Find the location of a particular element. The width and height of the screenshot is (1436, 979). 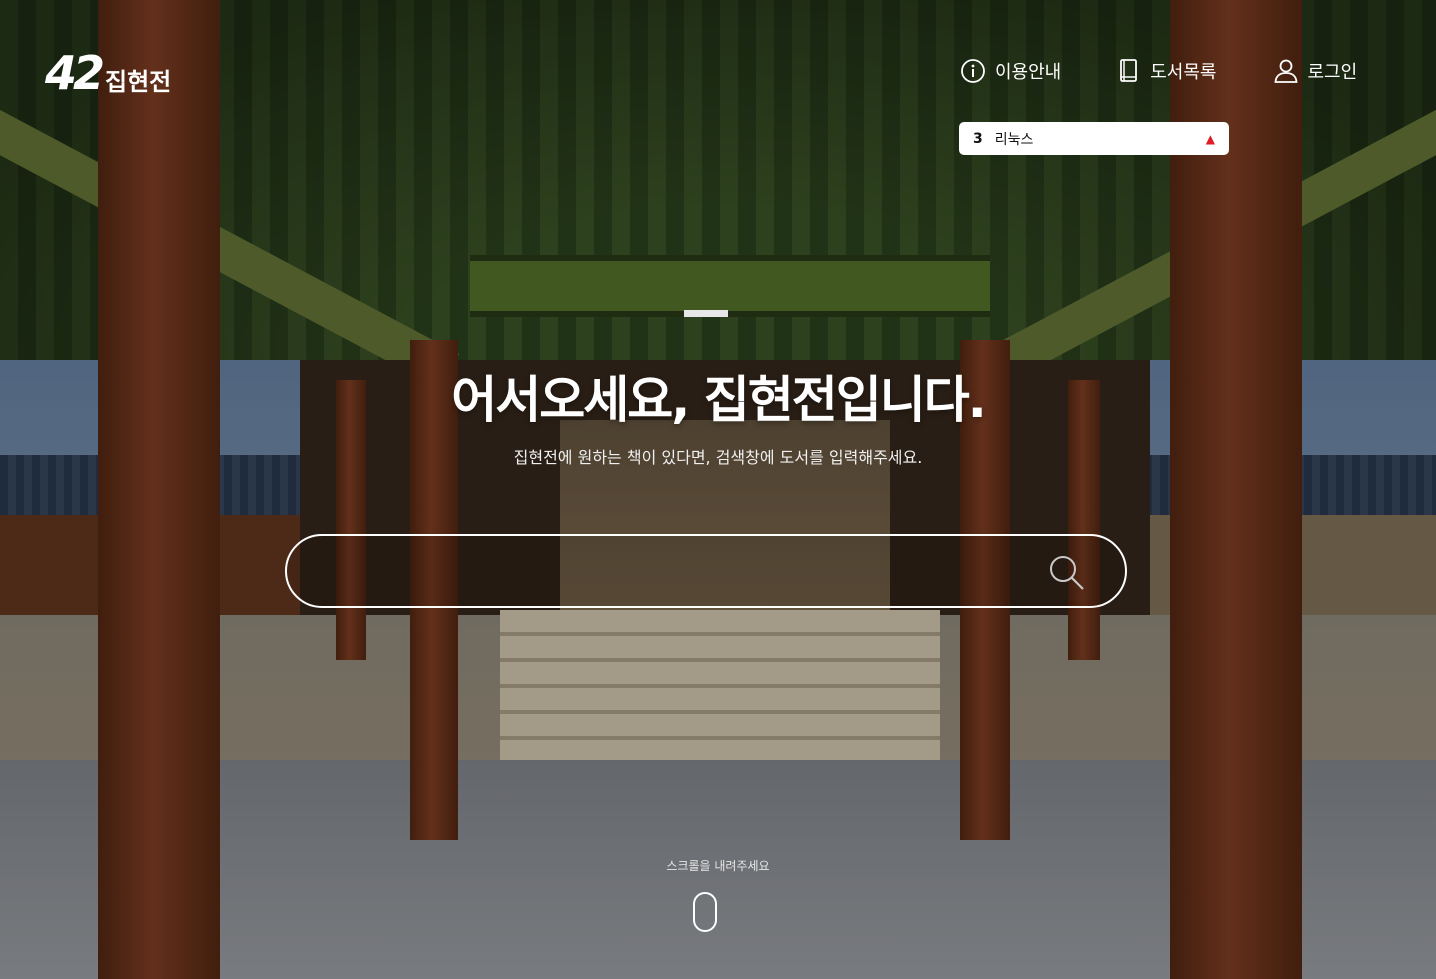

hero-subtitle: 집현전에 원하는 책이 있다면, 검색창에 도서를 입력해주세요. is located at coordinates (718, 457).